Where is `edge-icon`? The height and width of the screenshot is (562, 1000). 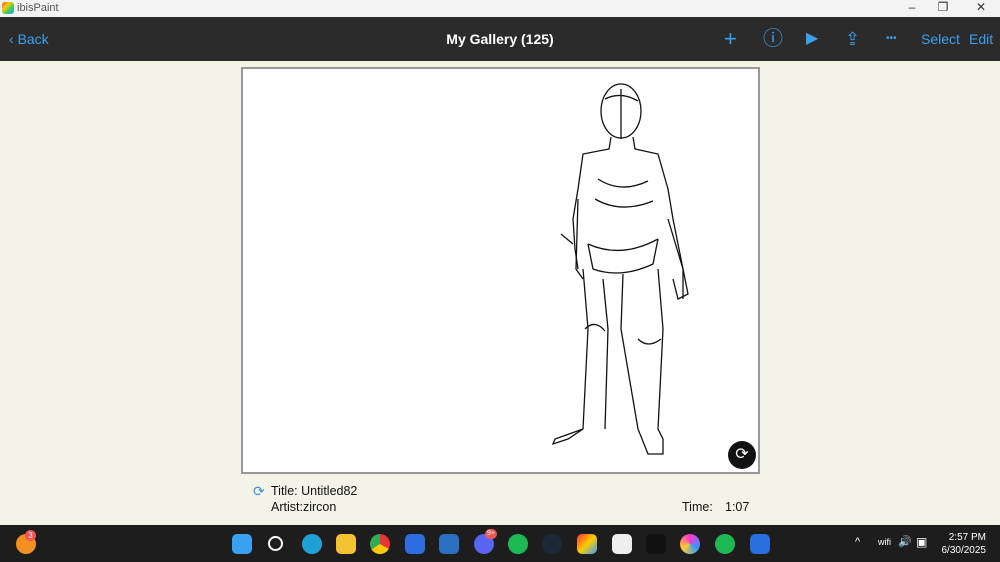
edge-icon is located at coordinates (312, 544).